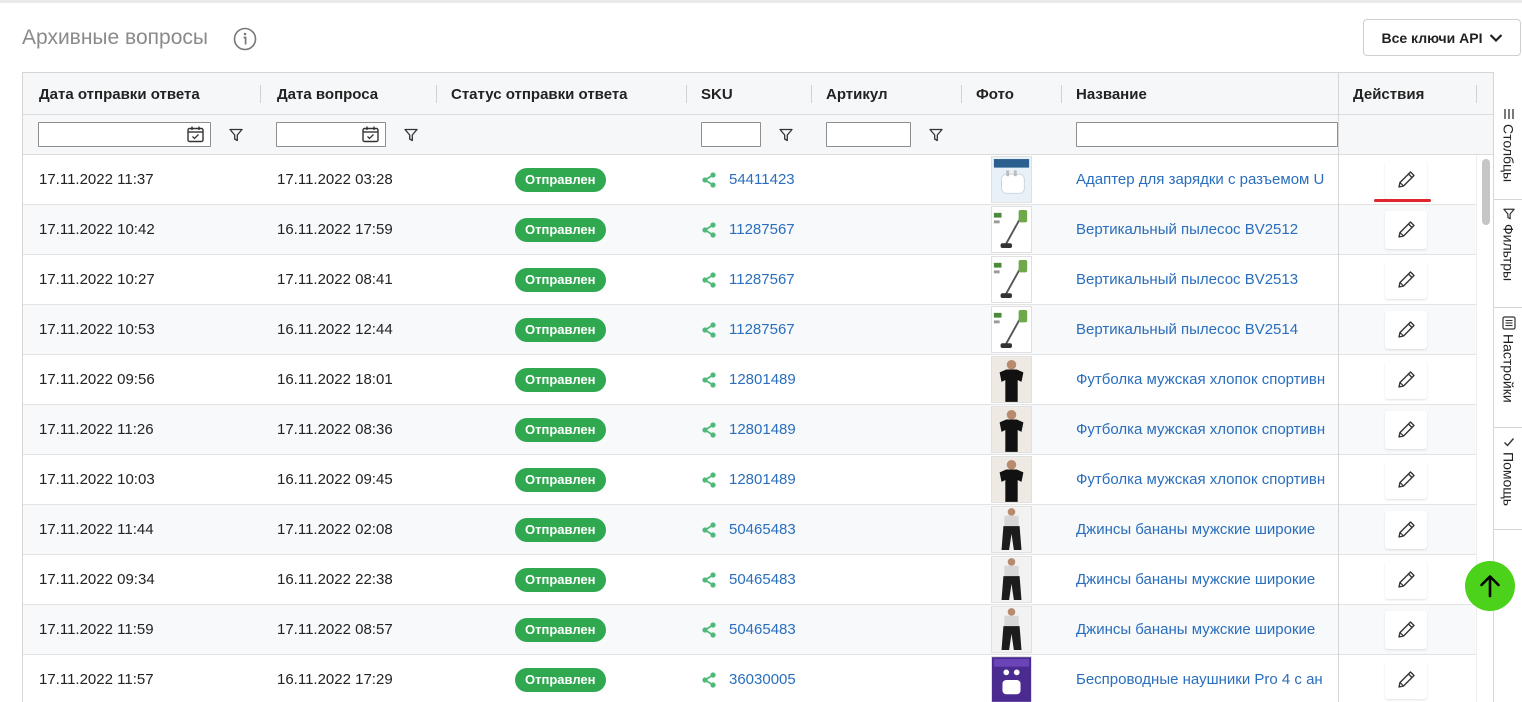  Describe the element at coordinates (1486, 192) in the screenshot. I see `scrollbar-thumb` at that location.